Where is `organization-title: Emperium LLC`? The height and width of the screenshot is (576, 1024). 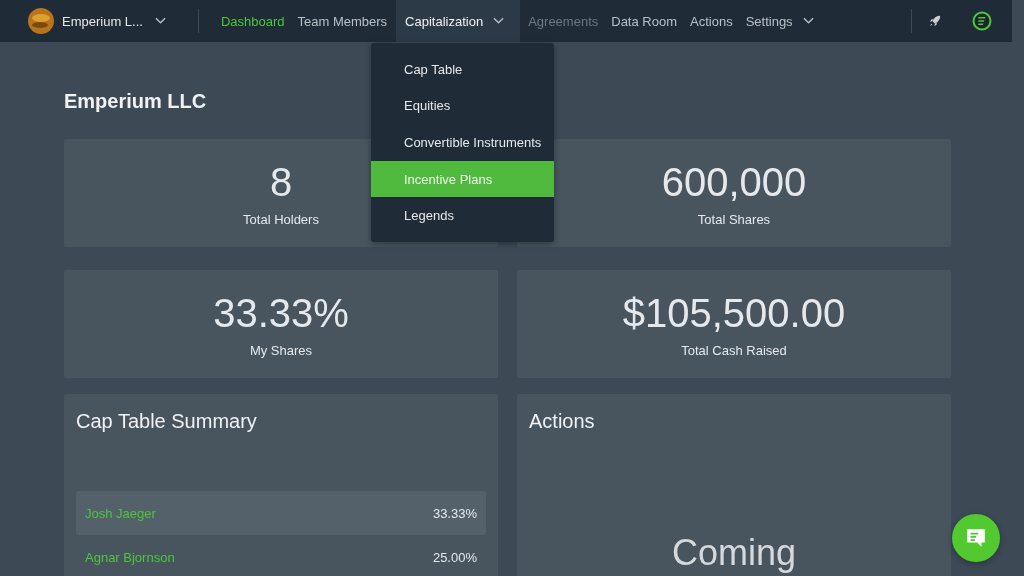
organization-title: Emperium LLC is located at coordinates (135, 101).